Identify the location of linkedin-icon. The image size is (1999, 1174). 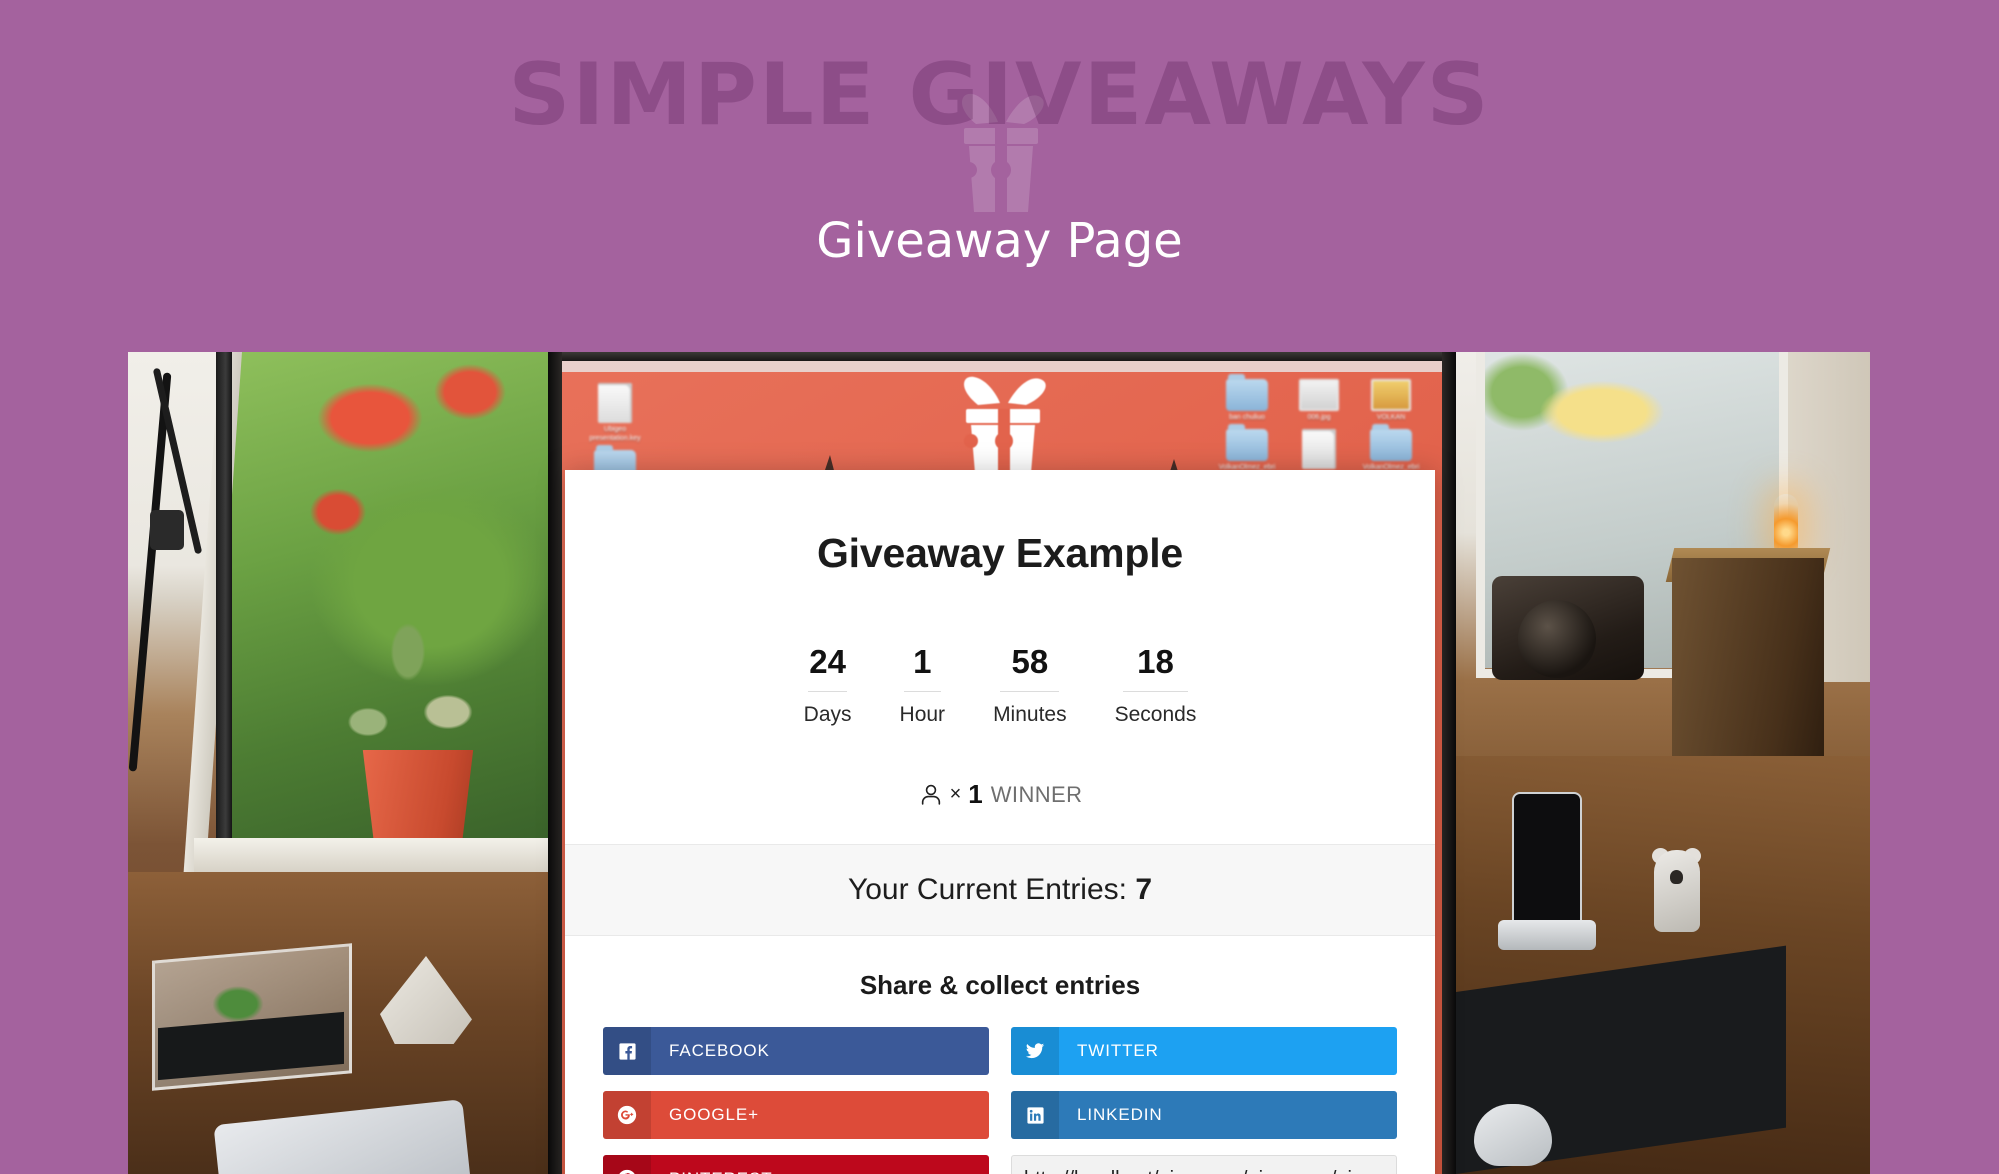
(1035, 1115).